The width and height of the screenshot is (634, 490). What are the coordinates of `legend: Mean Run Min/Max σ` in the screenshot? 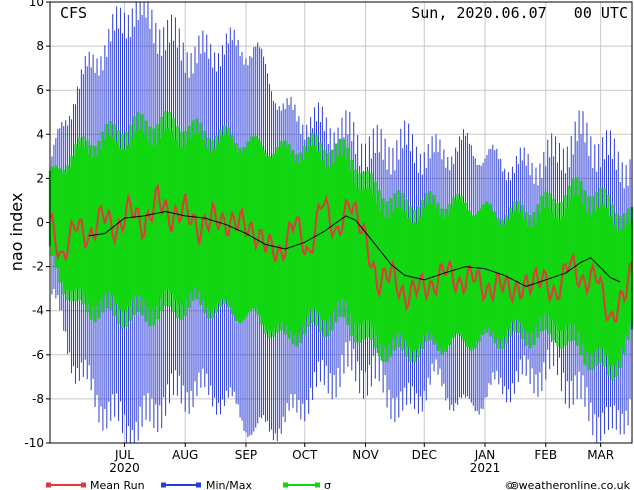 It's located at (188, 484).